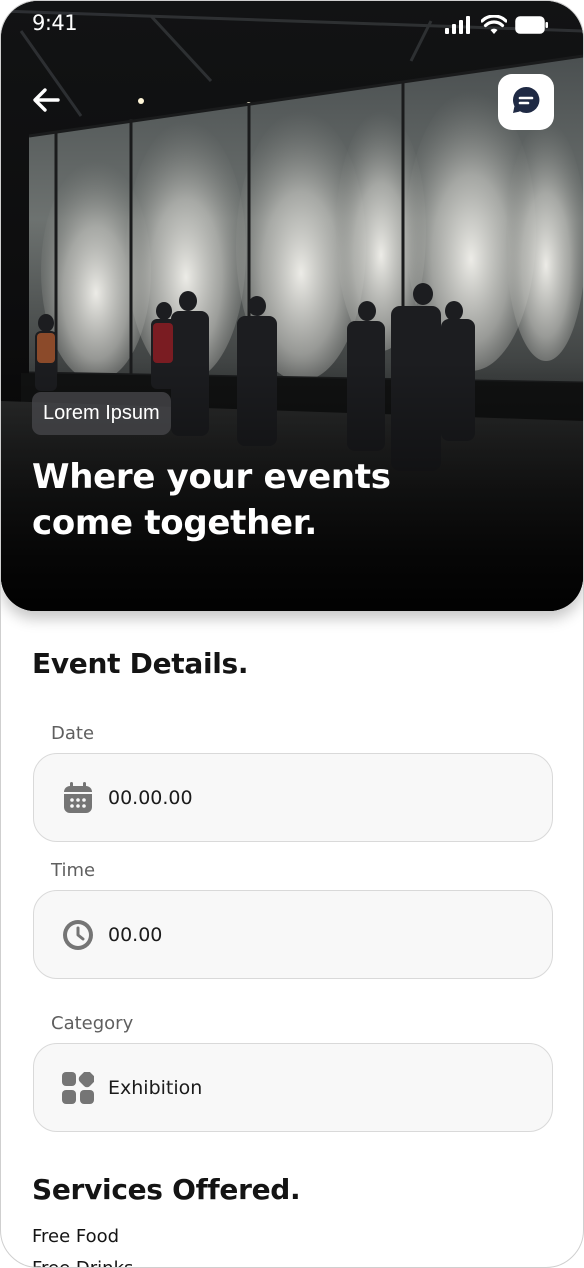 The height and width of the screenshot is (1268, 584). What do you see at coordinates (78, 935) in the screenshot?
I see `clock-icon` at bounding box center [78, 935].